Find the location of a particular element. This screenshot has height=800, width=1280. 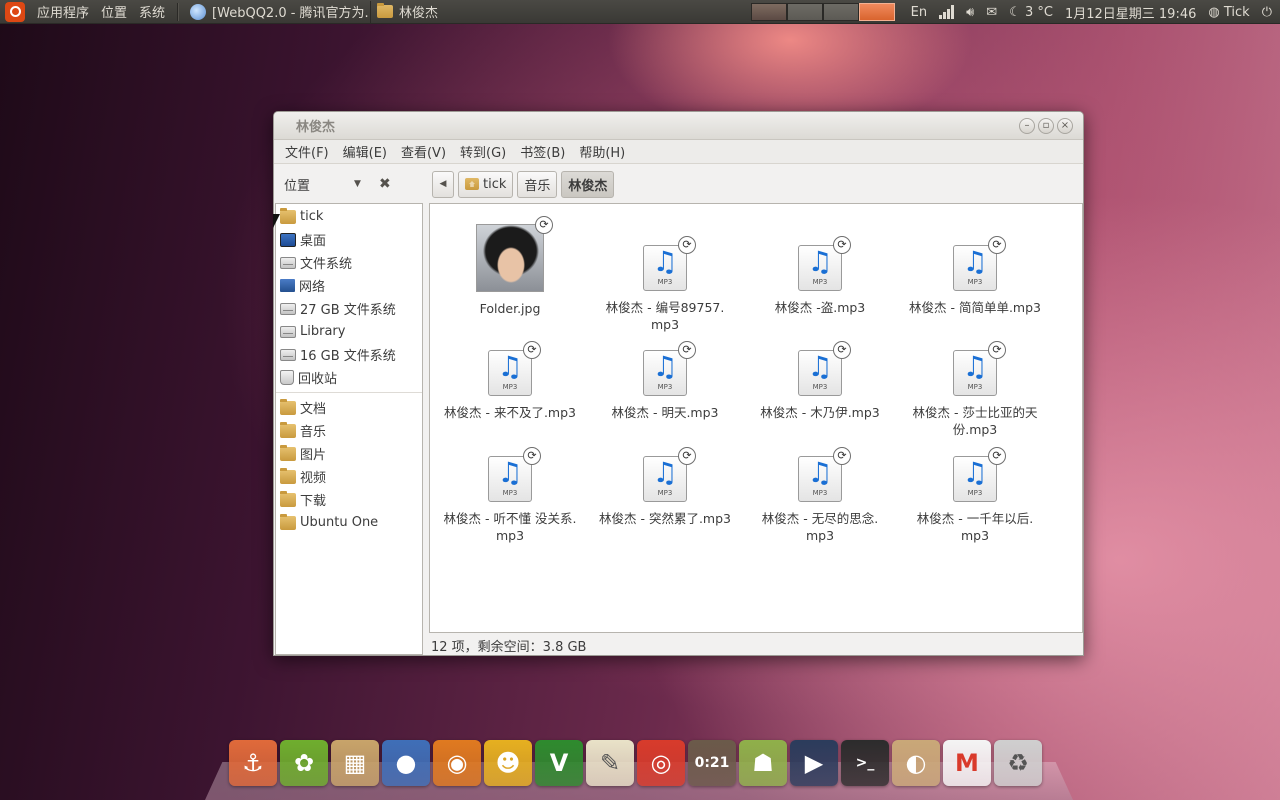

file-item: ♫ MP3 ⟳ 林俊杰 - 莎士比亚的天 份.mp3 is located at coordinates (975, 383).